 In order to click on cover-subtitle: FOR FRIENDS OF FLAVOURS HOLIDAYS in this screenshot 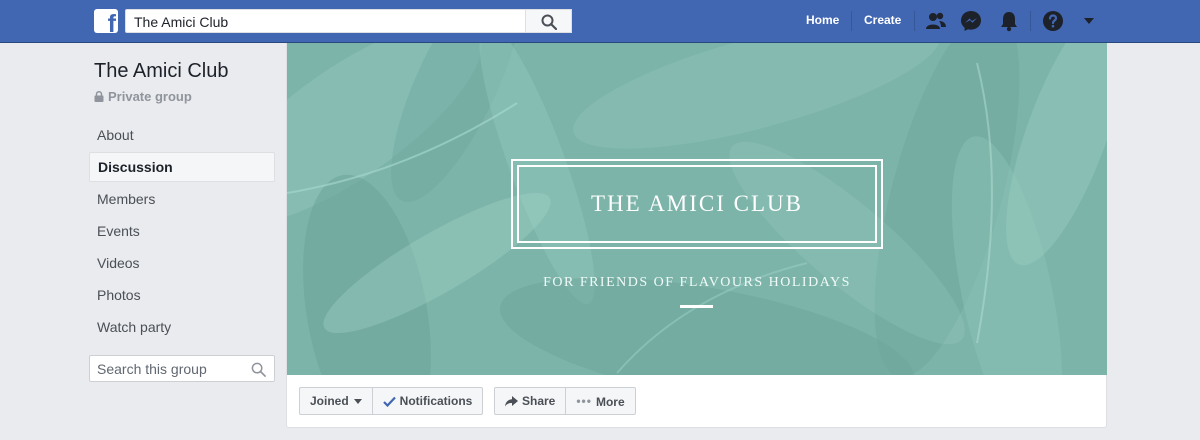, I will do `click(697, 282)`.